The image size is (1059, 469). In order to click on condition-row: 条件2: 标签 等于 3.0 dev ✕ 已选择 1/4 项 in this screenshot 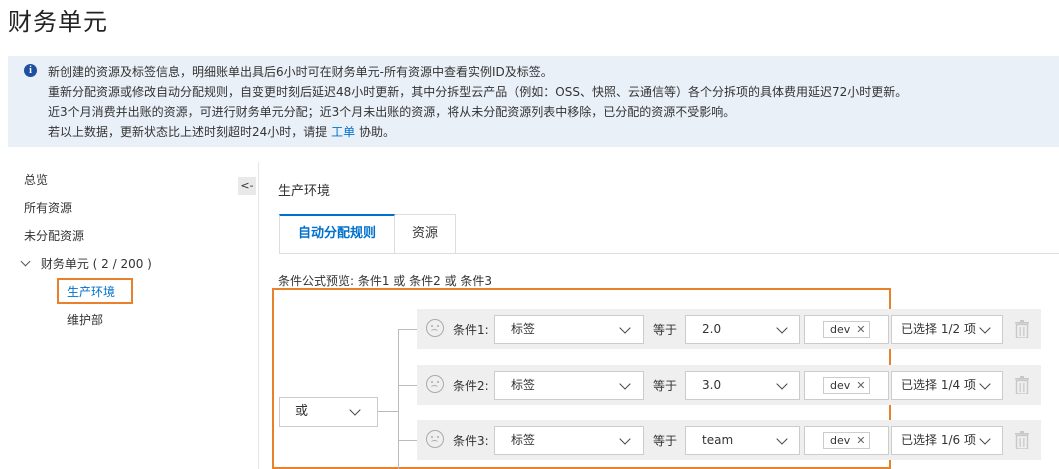, I will do `click(729, 385)`.